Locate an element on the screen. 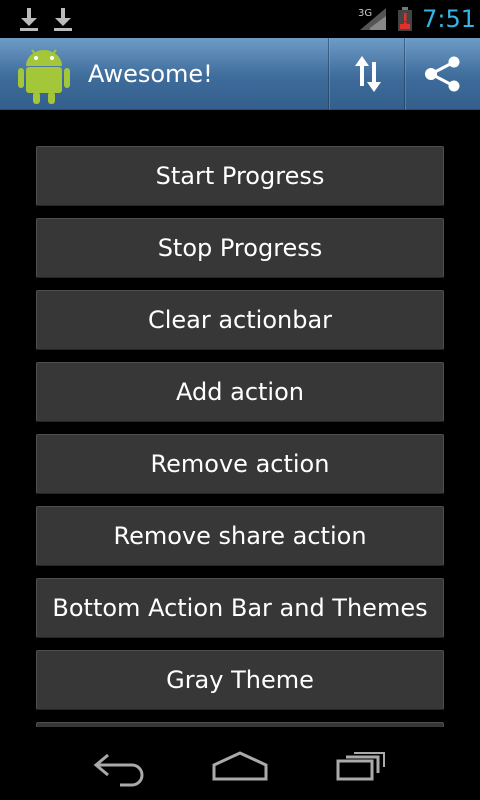  bottom-action-bar-themes-button: Bottom Action Bar and Themes is located at coordinates (240, 608).